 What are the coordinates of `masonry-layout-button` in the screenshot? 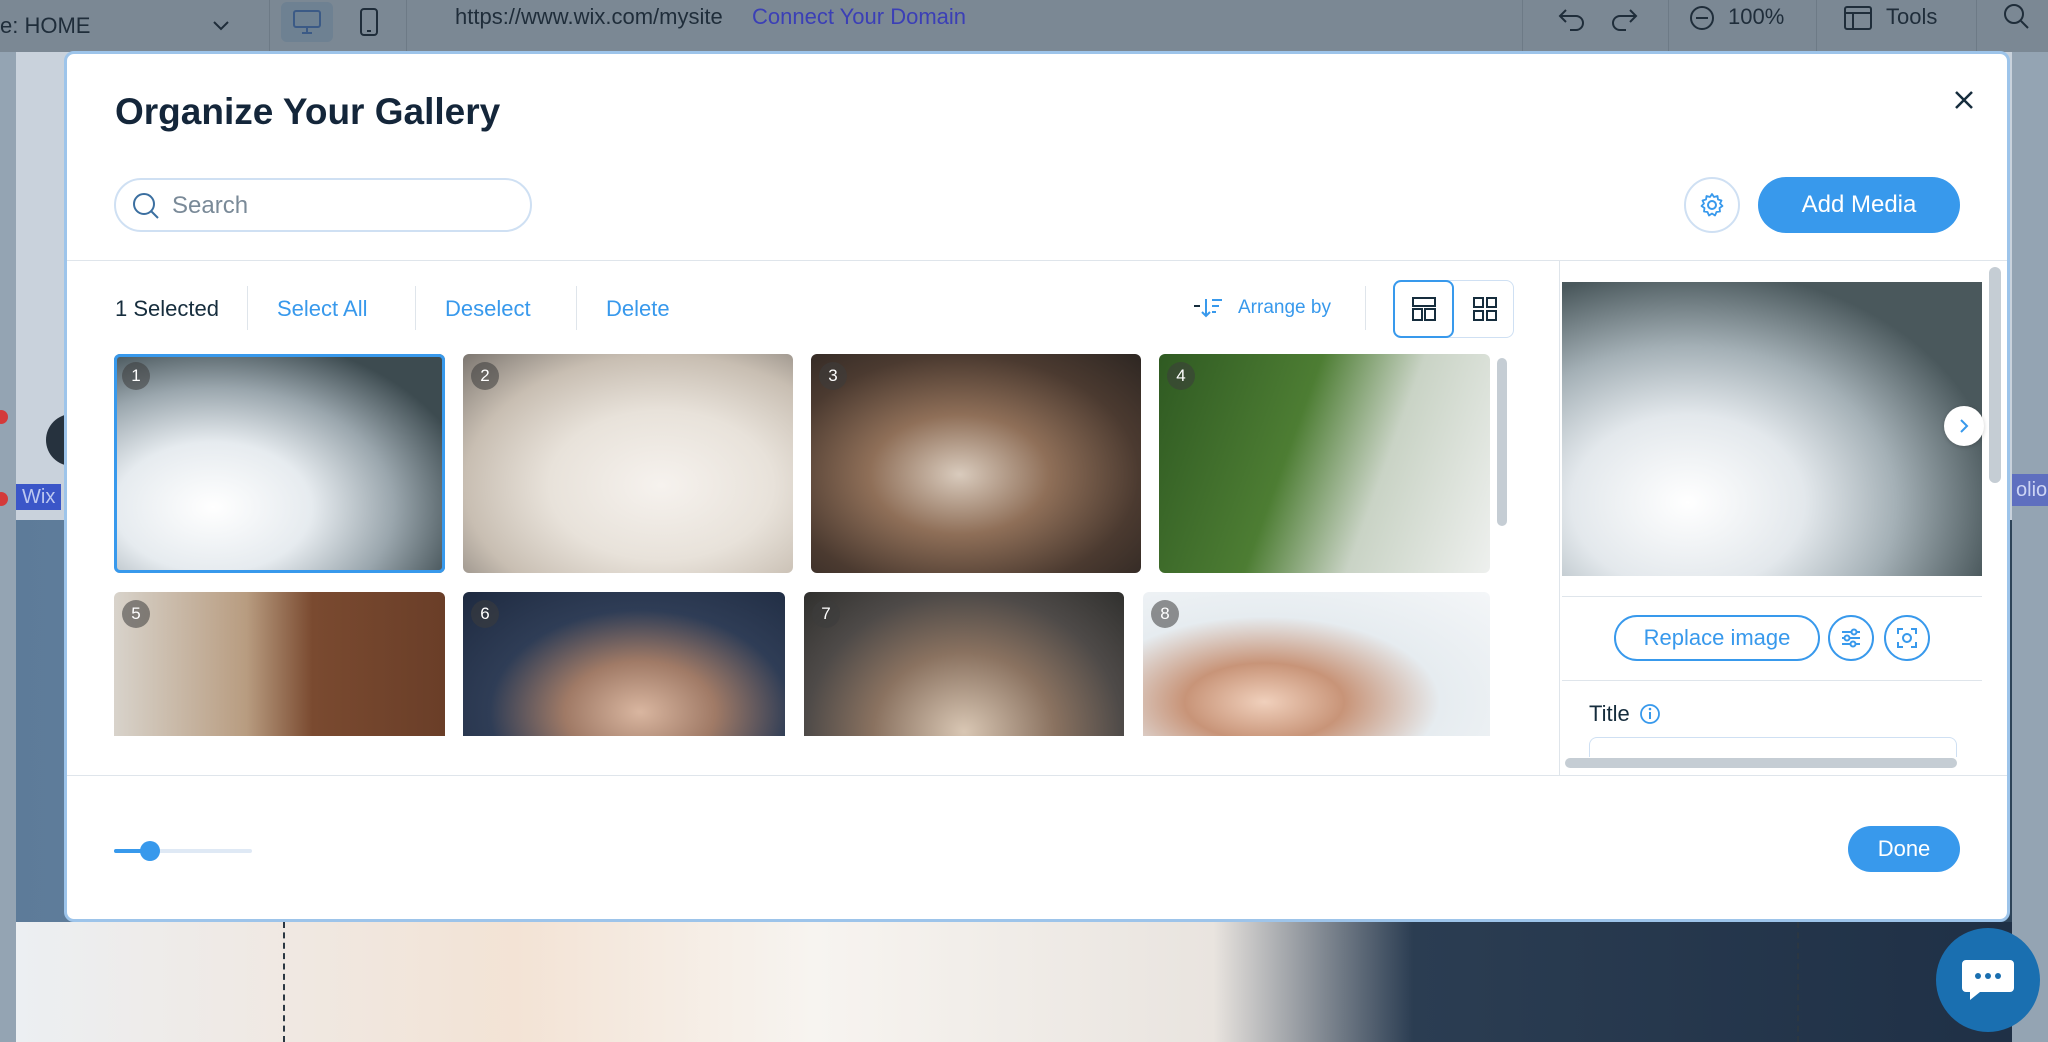 It's located at (1423, 309).